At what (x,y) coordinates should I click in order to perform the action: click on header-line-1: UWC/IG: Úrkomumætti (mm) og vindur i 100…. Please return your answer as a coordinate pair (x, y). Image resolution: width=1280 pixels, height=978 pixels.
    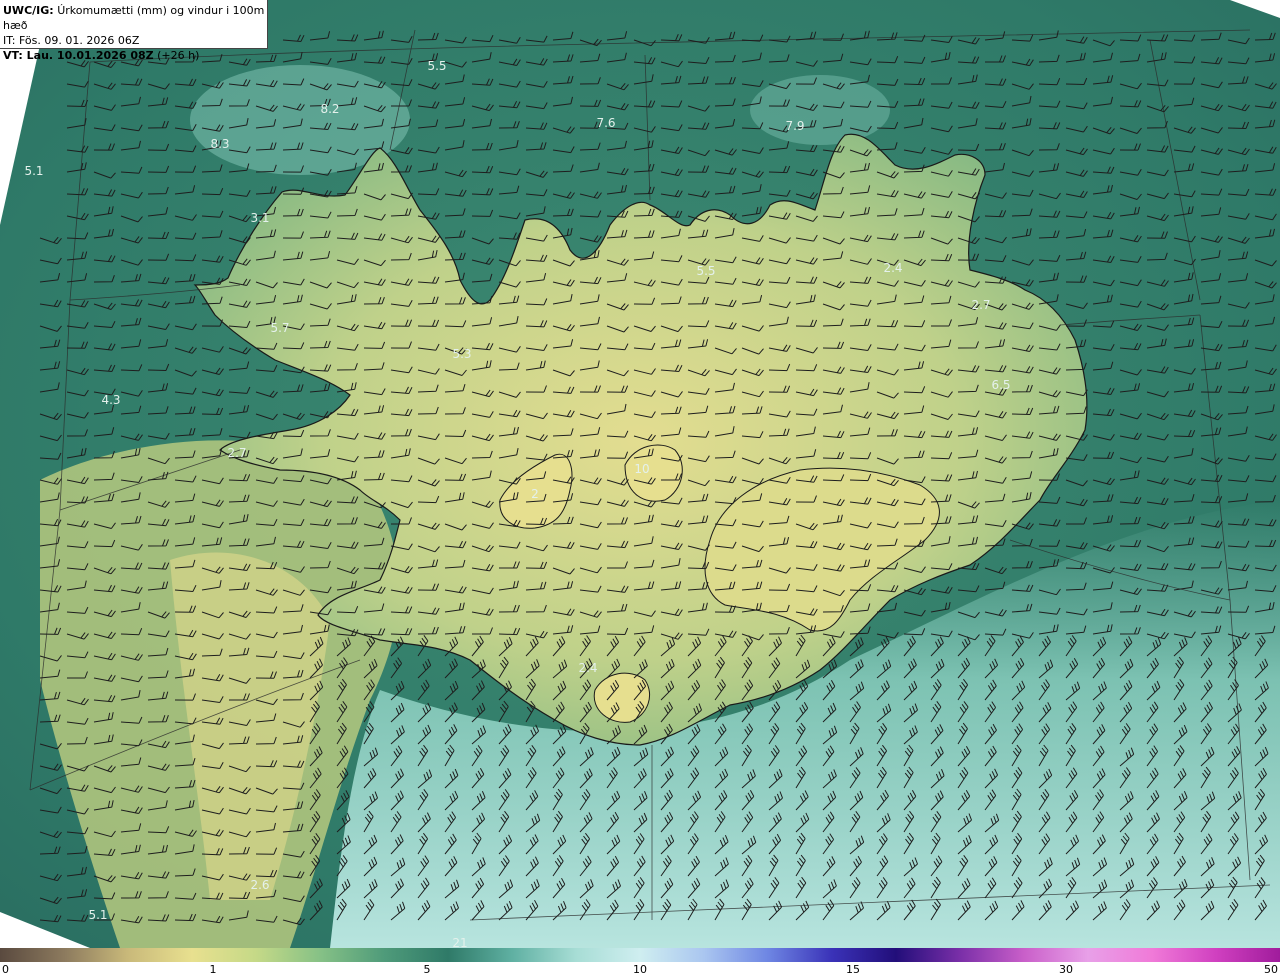
    Looking at the image, I should click on (135, 18).